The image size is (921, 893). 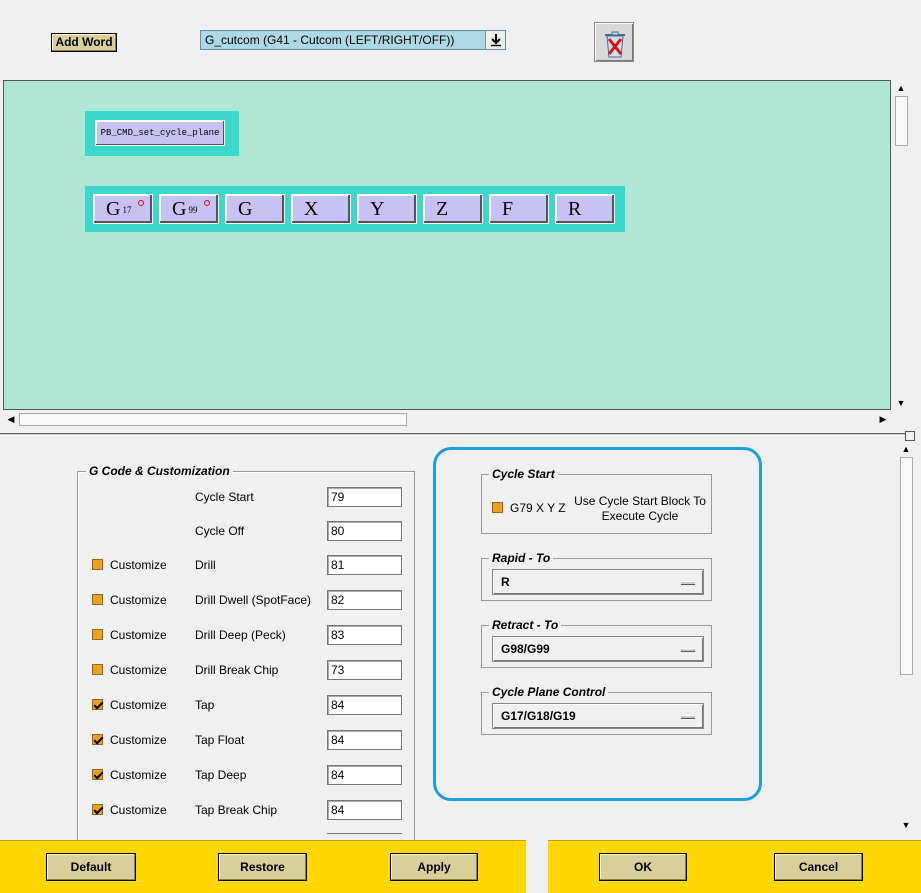 What do you see at coordinates (91, 867) in the screenshot?
I see `default-button: Default` at bounding box center [91, 867].